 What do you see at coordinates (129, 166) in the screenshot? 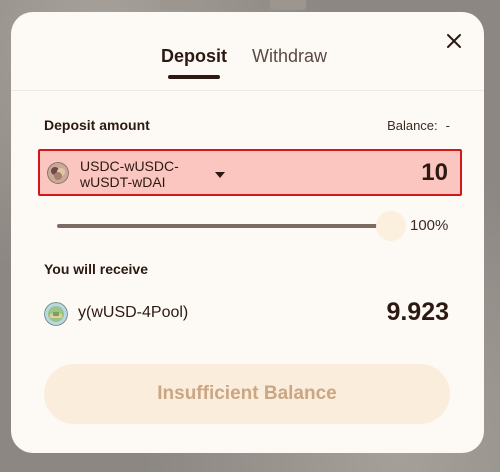
I see `token-name-line-1: USDC-wUSDC-` at bounding box center [129, 166].